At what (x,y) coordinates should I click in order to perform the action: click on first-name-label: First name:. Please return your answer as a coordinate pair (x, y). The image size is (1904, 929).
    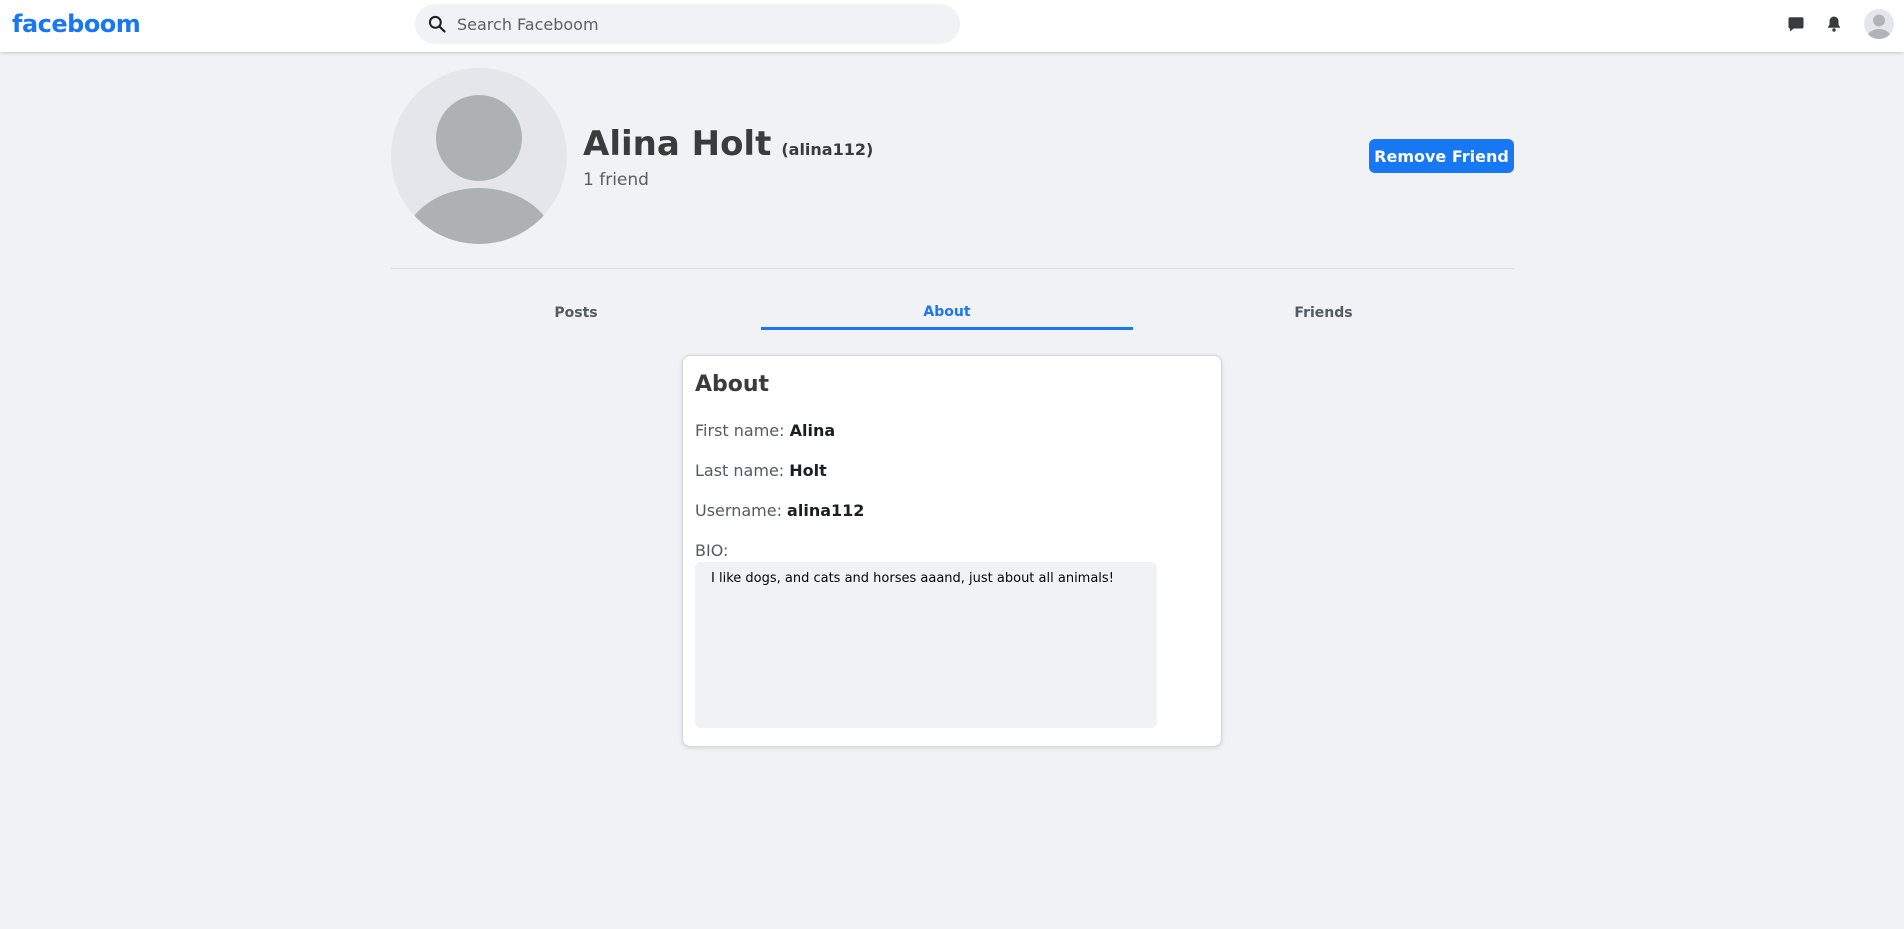
    Looking at the image, I should click on (740, 430).